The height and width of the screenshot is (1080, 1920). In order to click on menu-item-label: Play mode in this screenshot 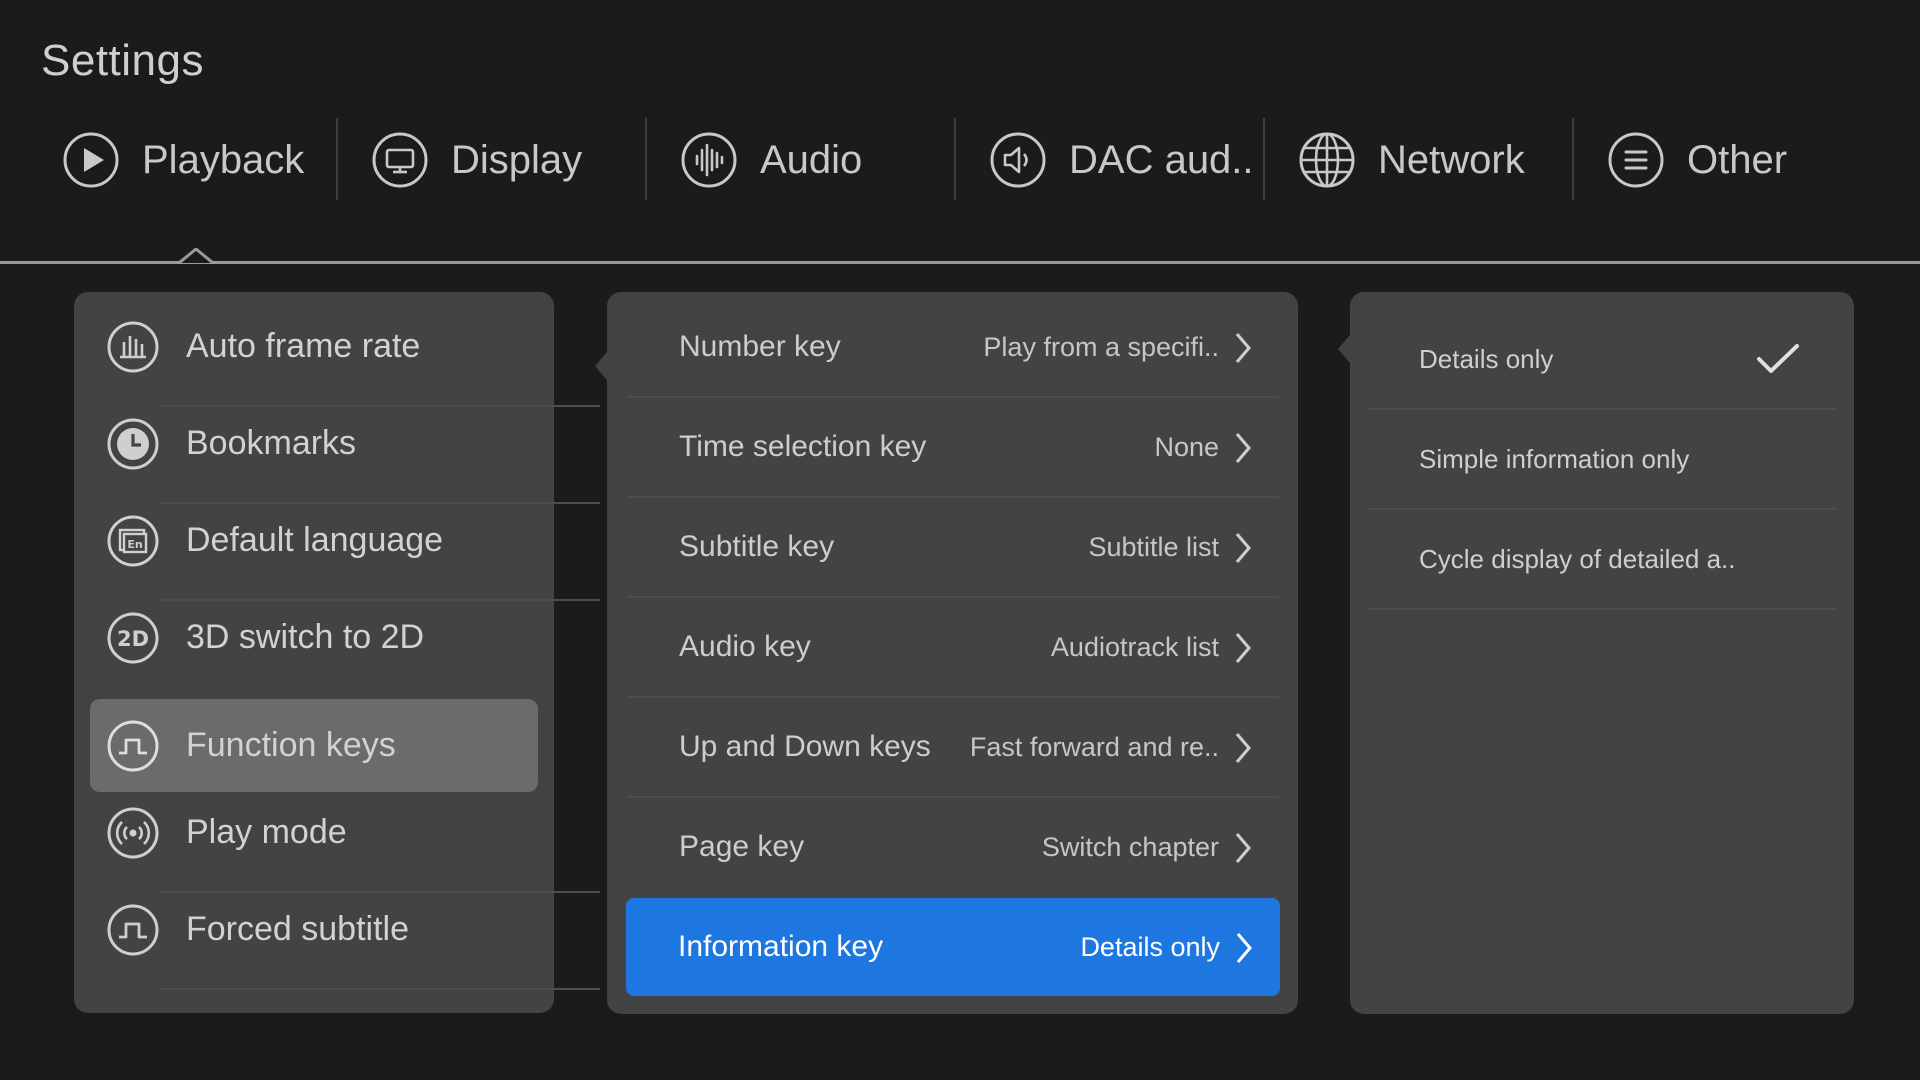, I will do `click(266, 832)`.